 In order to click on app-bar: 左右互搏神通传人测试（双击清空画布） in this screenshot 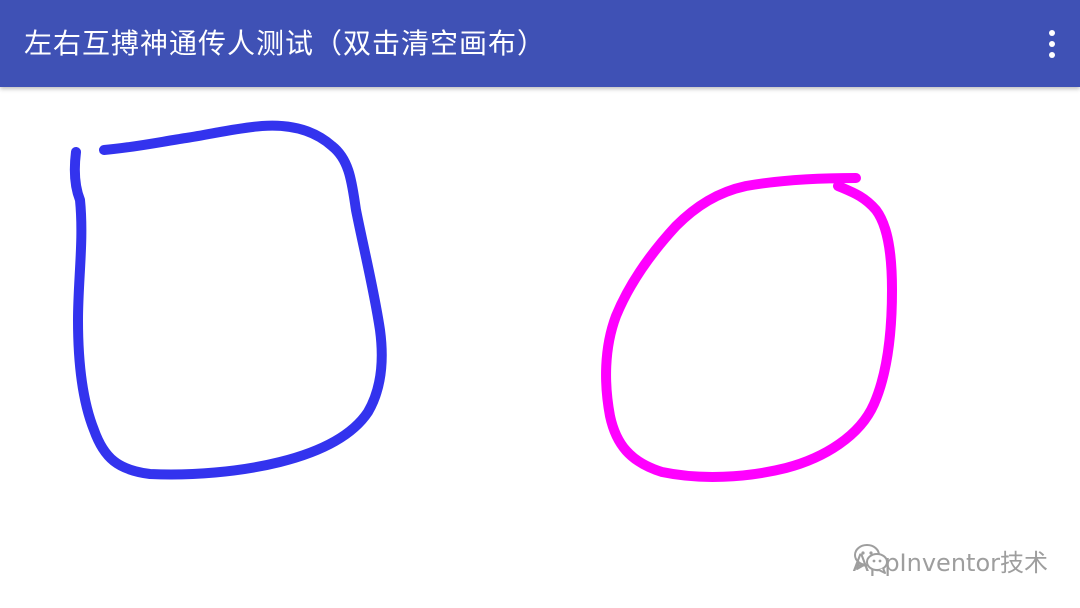, I will do `click(540, 43)`.